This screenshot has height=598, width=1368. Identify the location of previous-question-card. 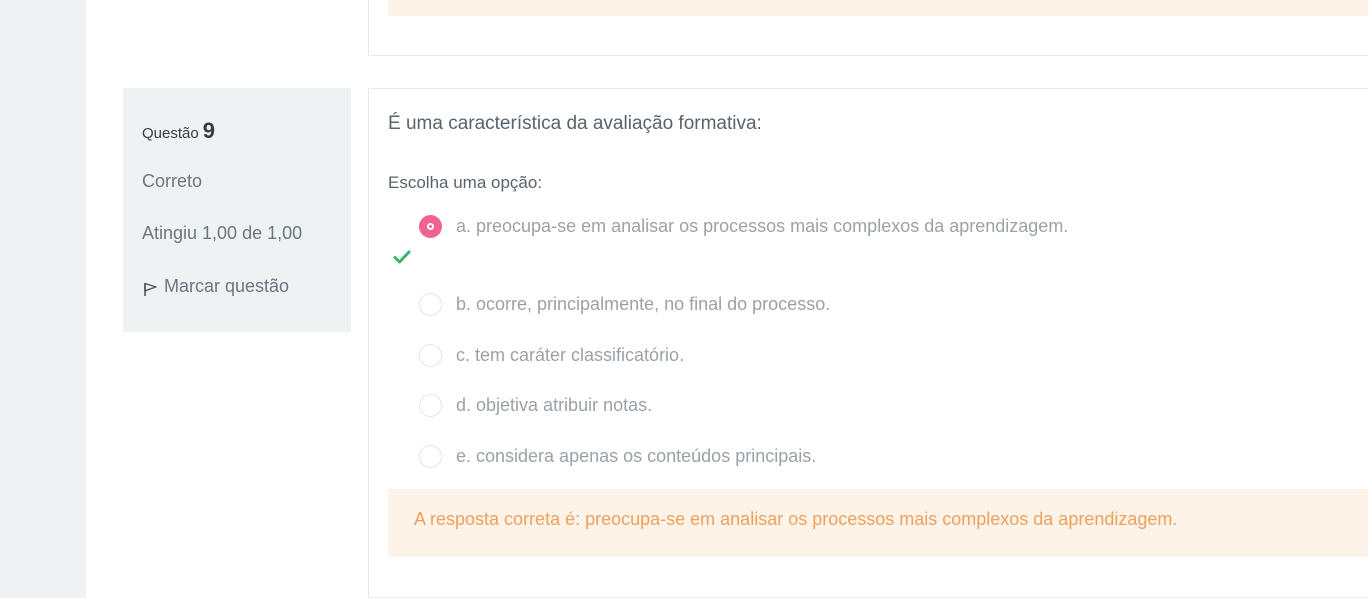
(868, 28).